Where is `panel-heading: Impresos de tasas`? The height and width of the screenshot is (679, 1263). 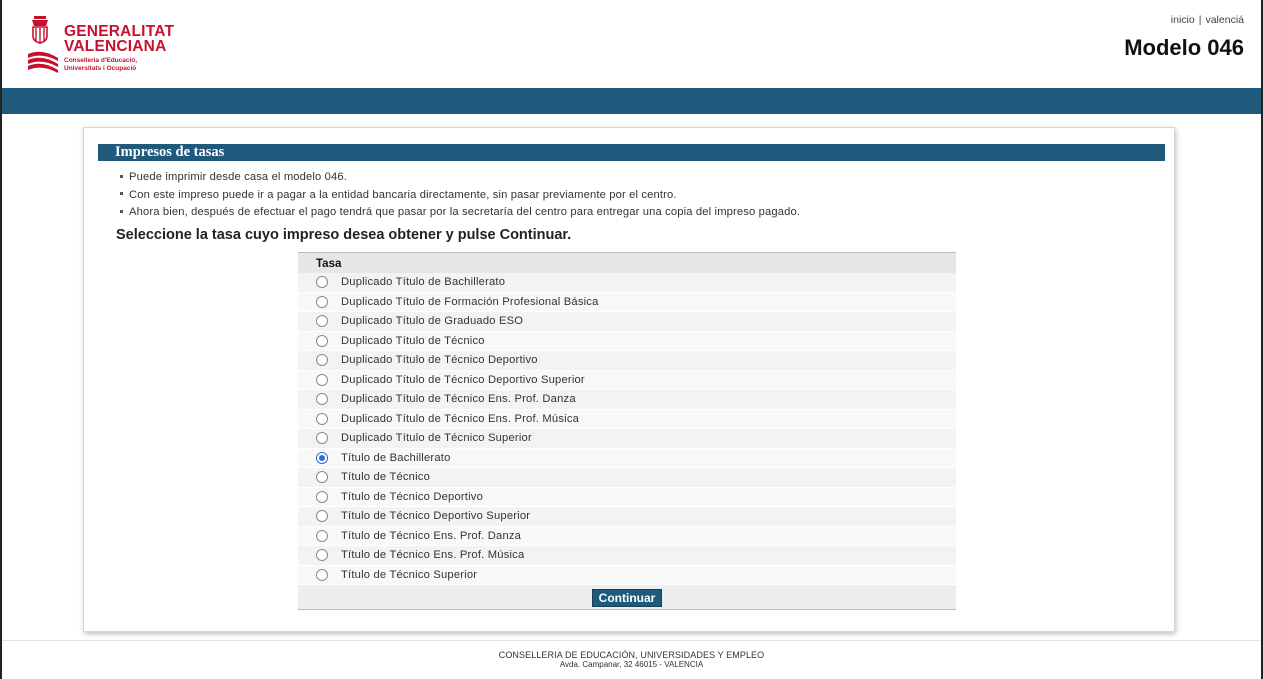 panel-heading: Impresos de tasas is located at coordinates (631, 152).